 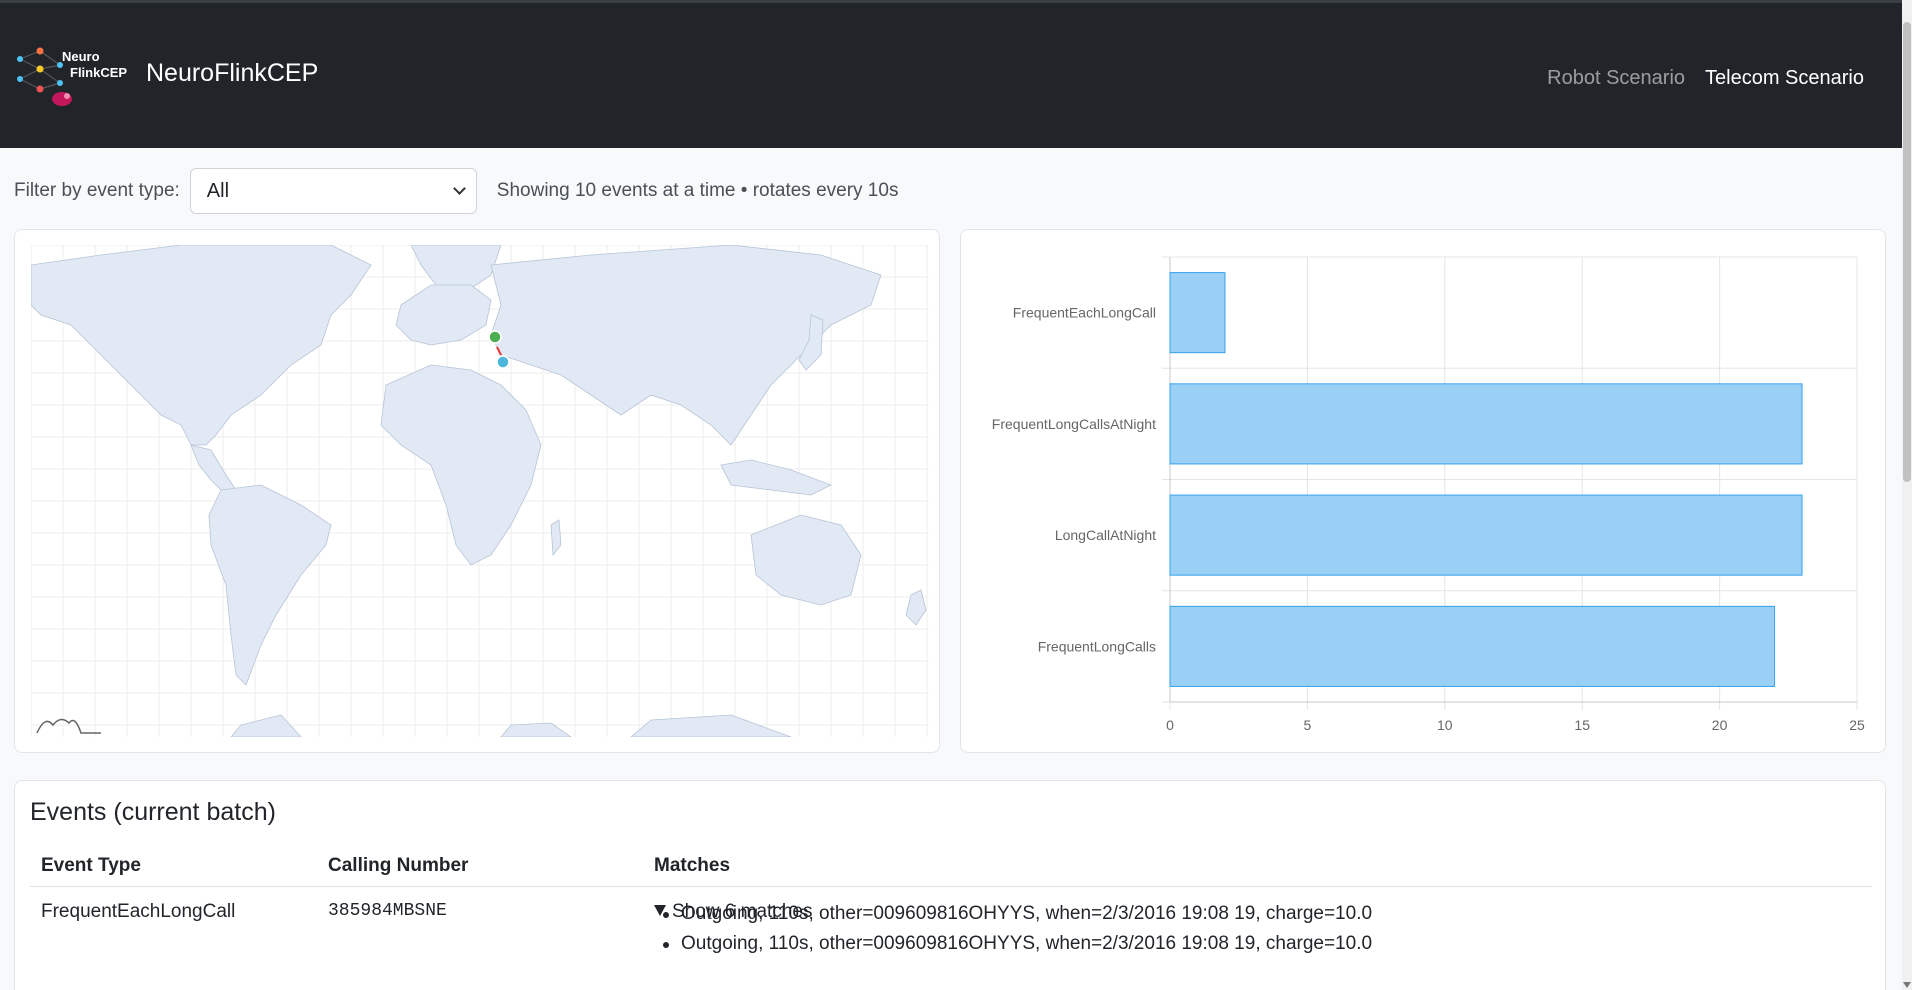 What do you see at coordinates (91, 865) in the screenshot?
I see `column-header-event-type: Event Type` at bounding box center [91, 865].